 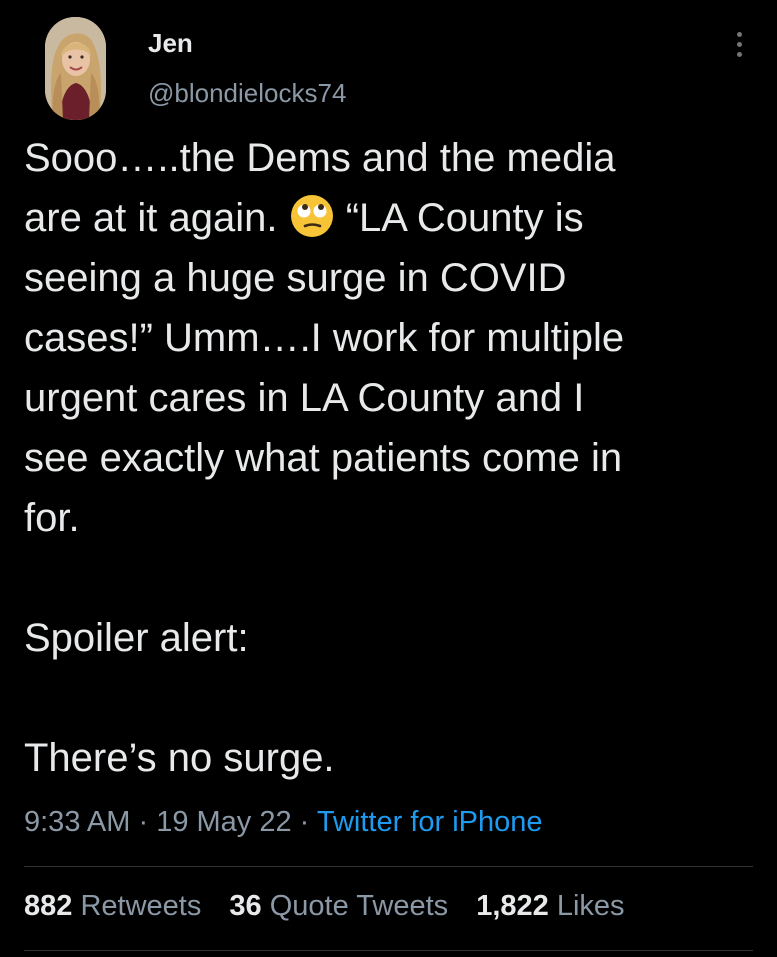 I want to click on quote-tweets-stat: 36 Quote Tweets, so click(x=338, y=906).